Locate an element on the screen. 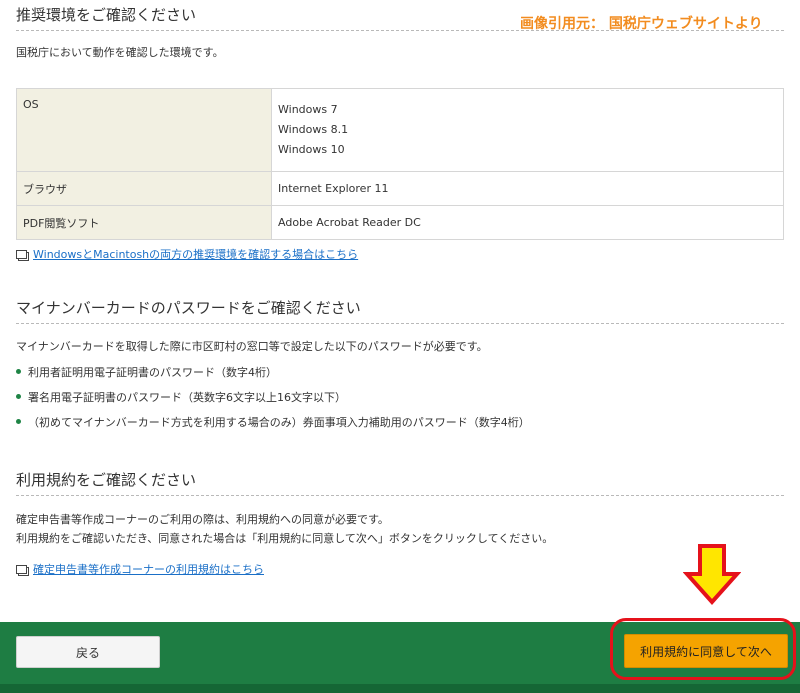  env-value-os: Windows 7 Windows 8.1 Windows 10 is located at coordinates (527, 130).